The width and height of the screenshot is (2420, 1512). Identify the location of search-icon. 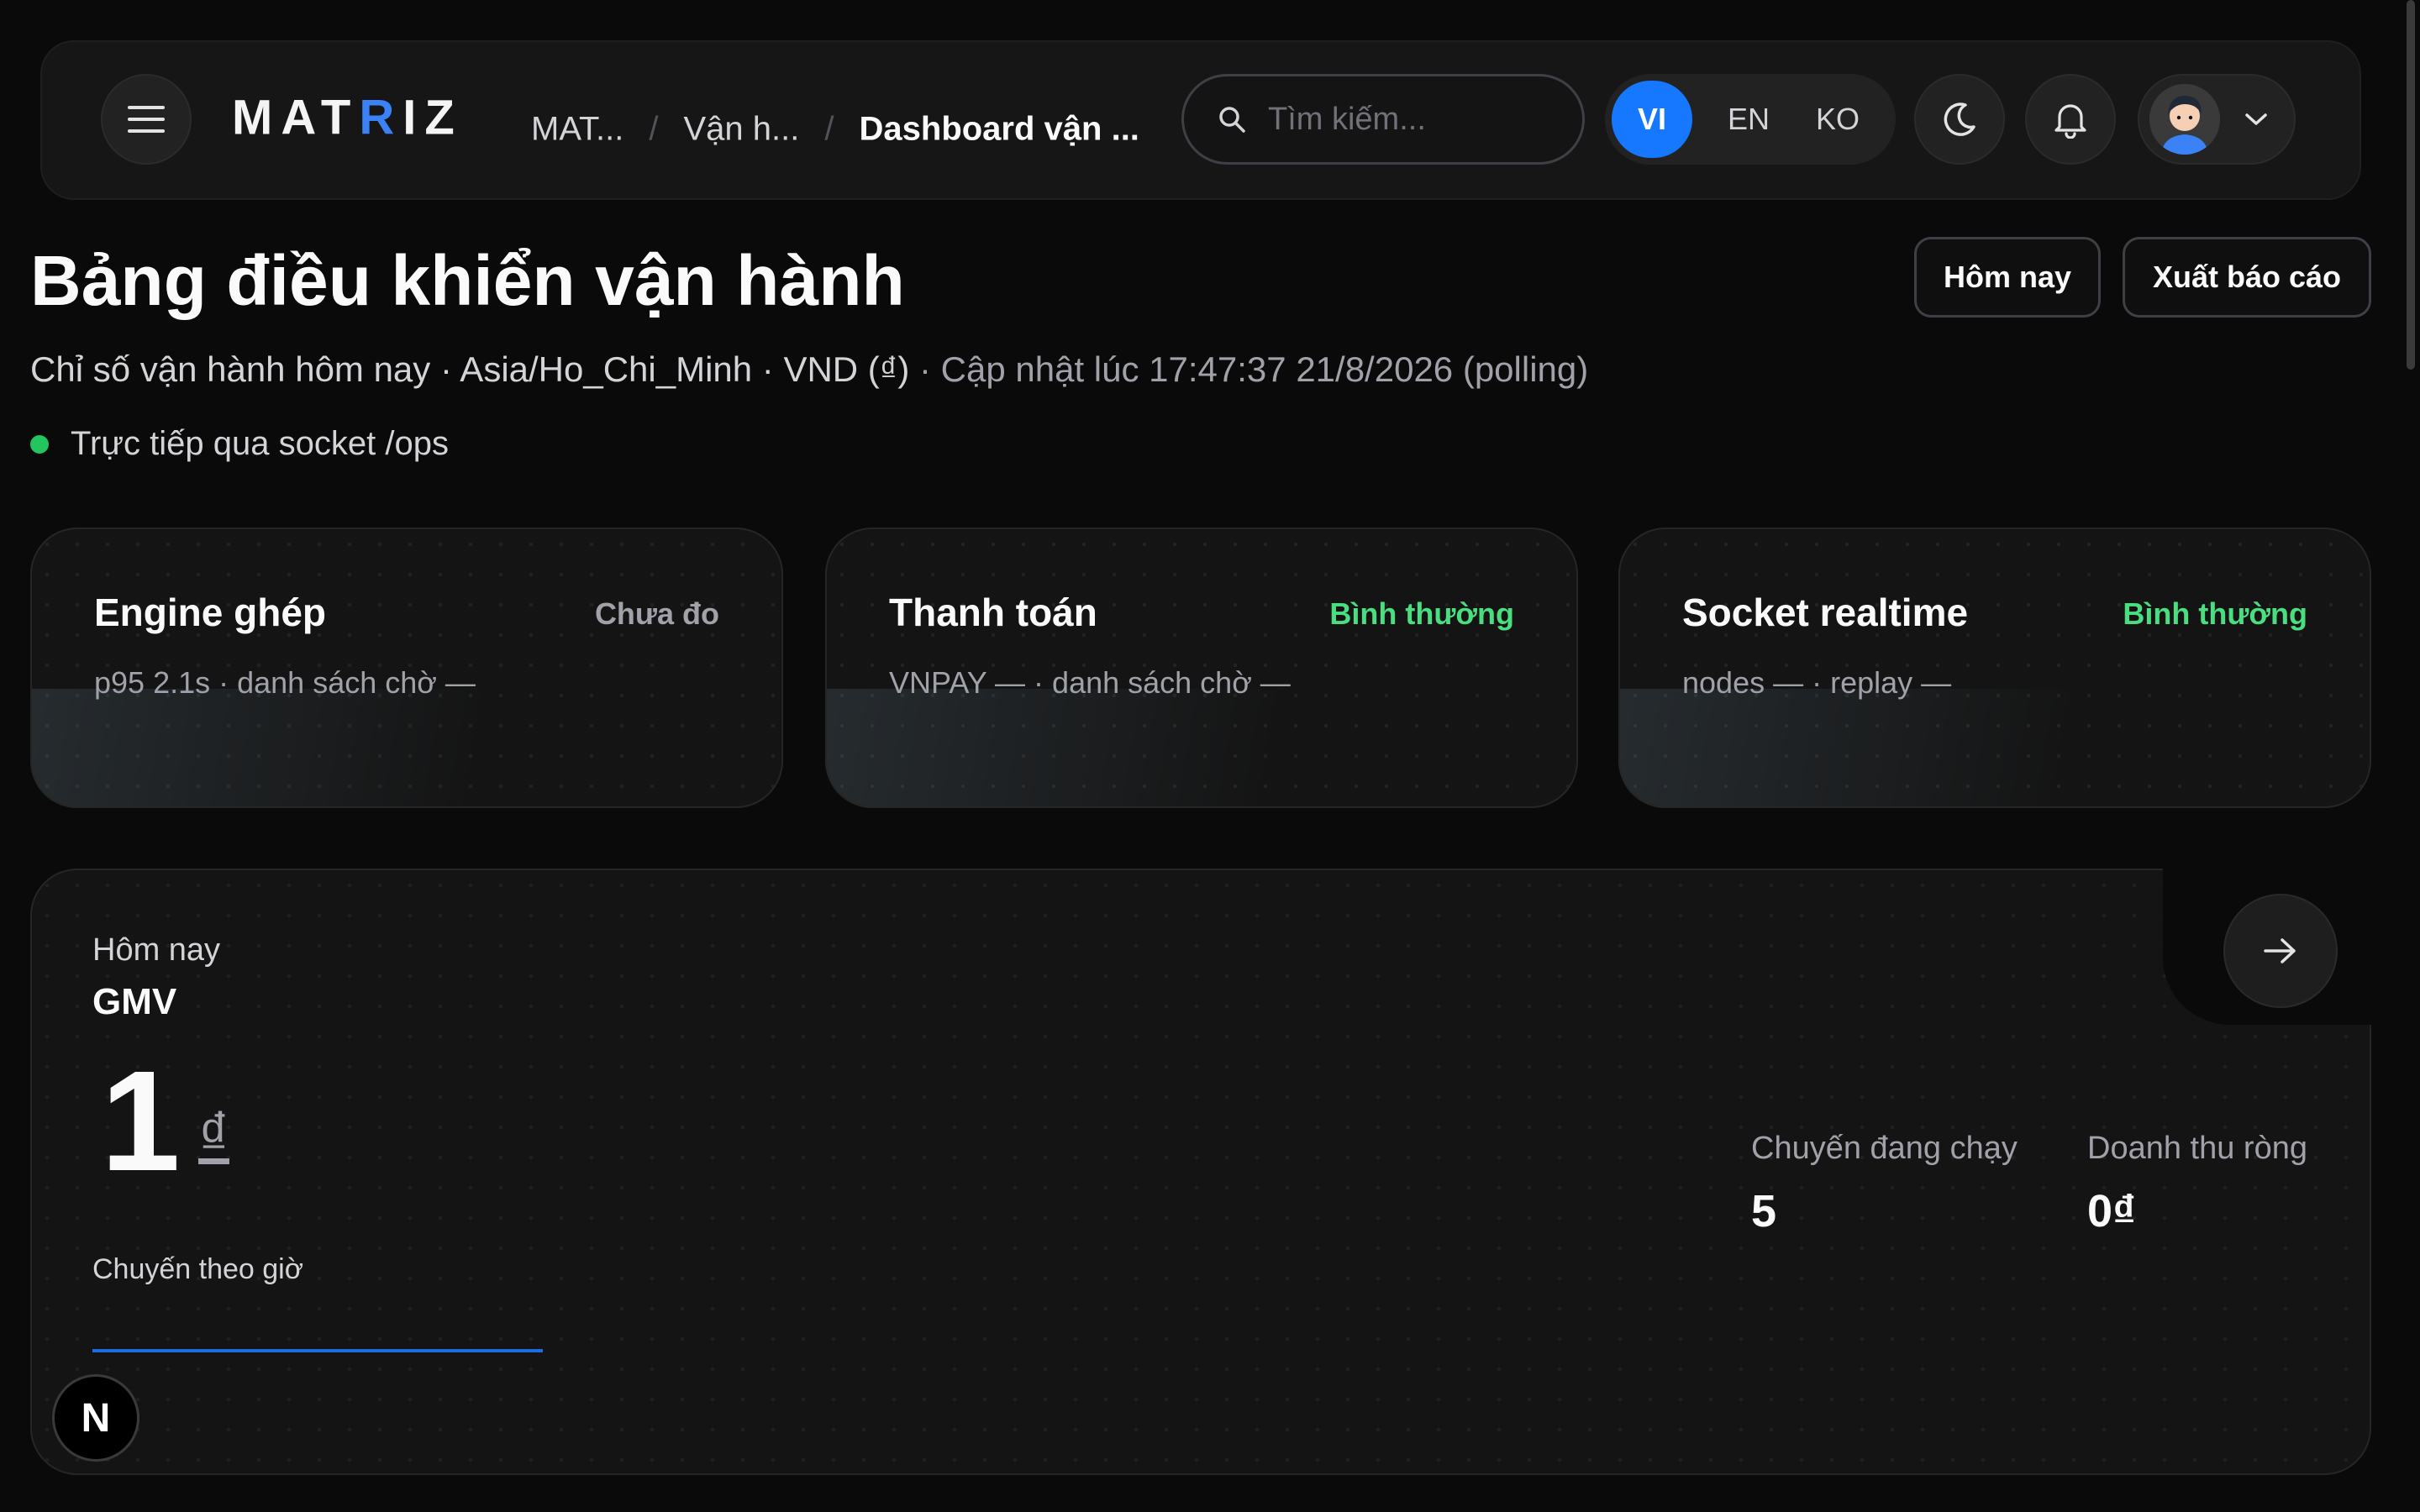
(1232, 120).